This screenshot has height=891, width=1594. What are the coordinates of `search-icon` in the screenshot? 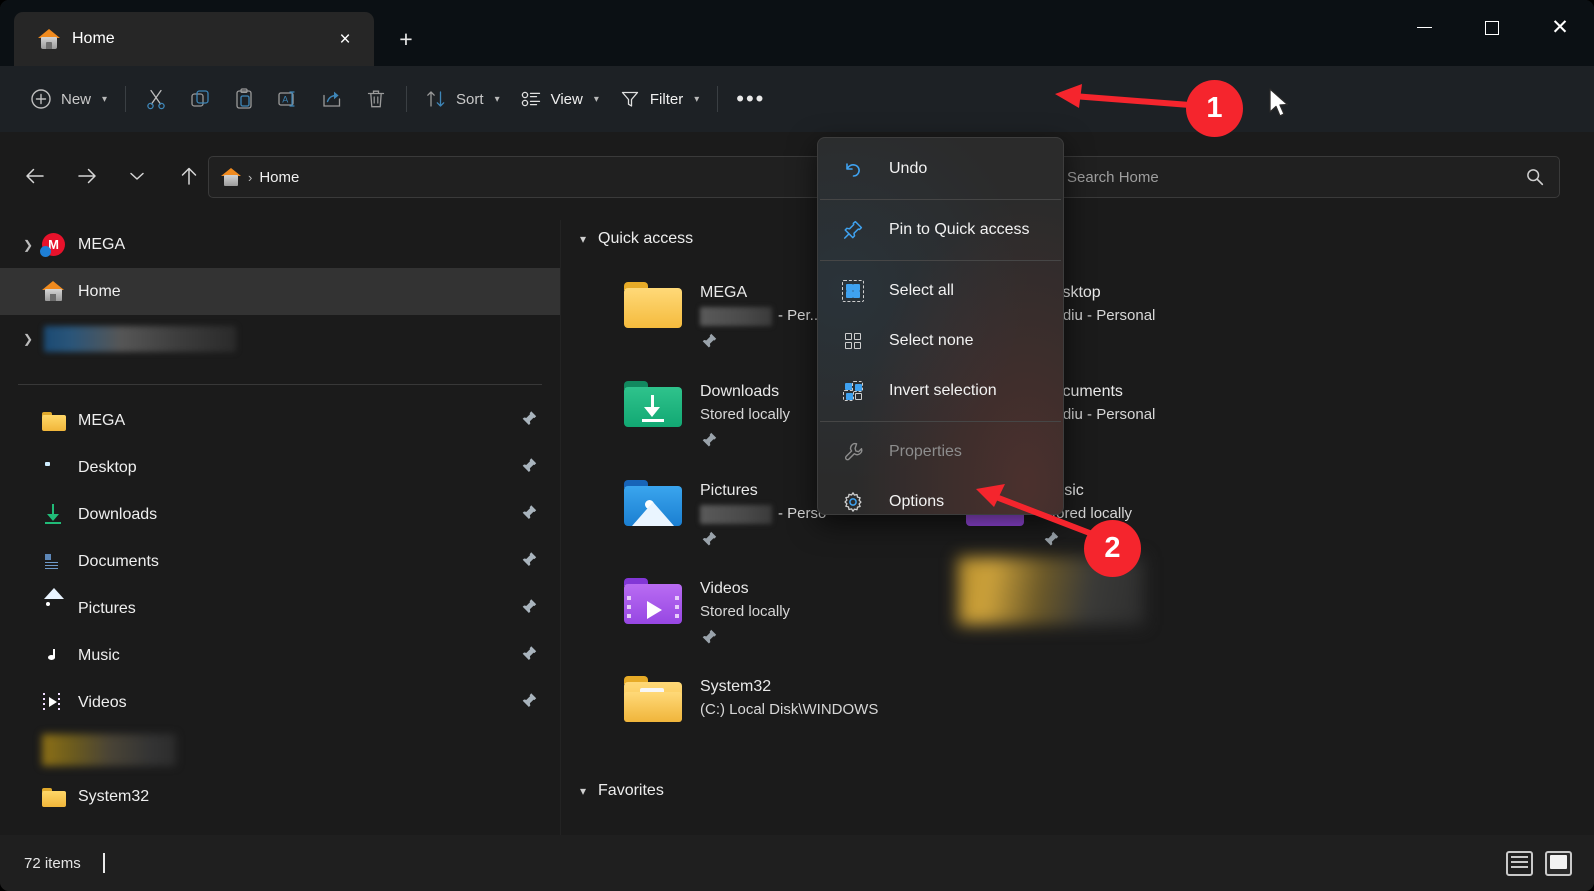 It's located at (1535, 177).